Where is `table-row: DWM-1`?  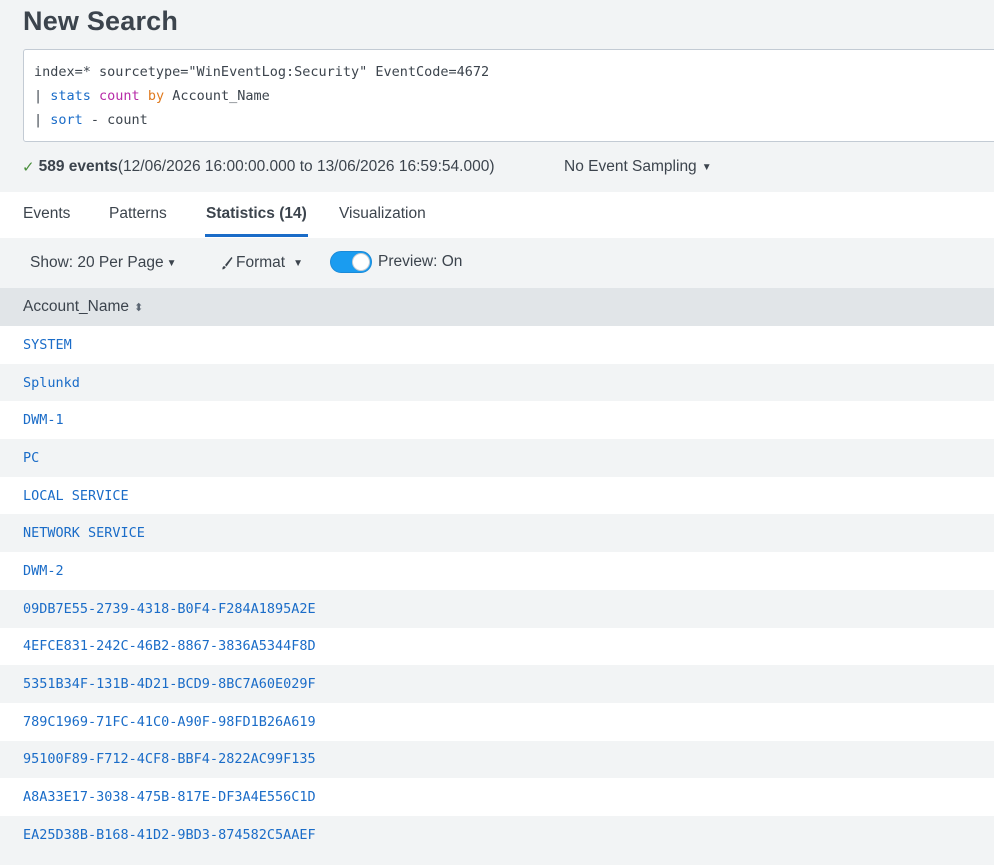
table-row: DWM-1 is located at coordinates (497, 420).